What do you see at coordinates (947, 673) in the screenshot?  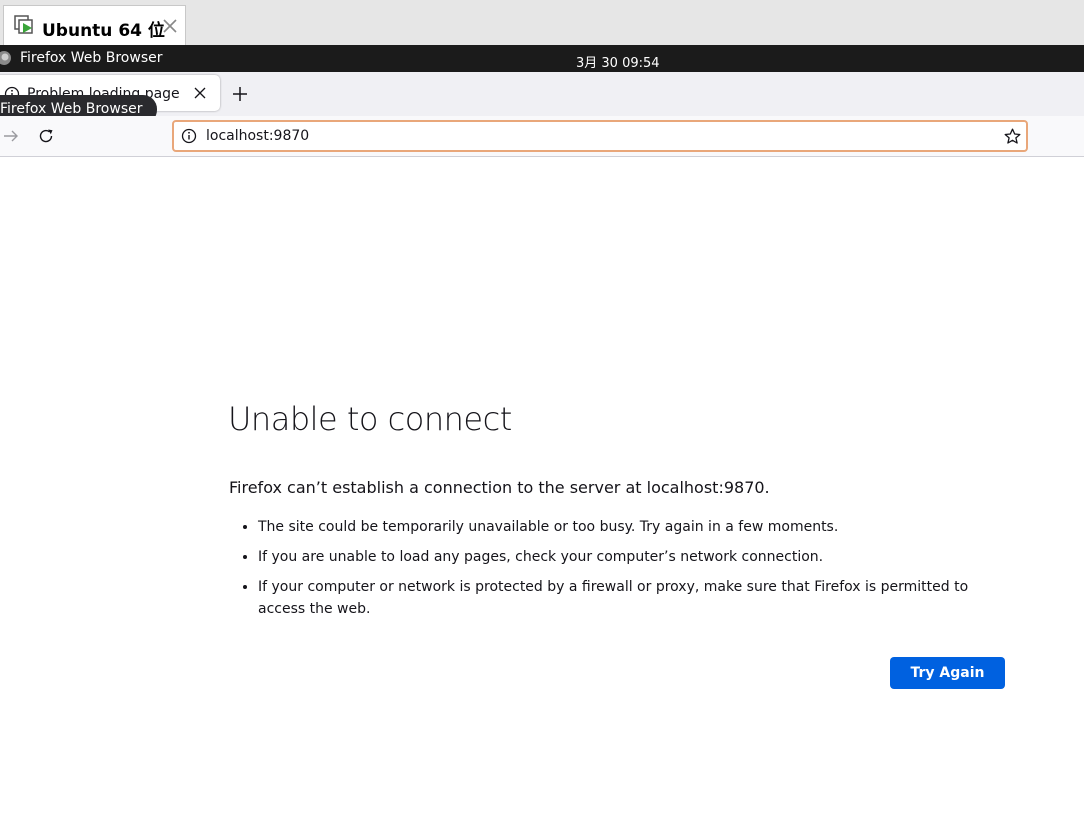 I see `try-again-button: Try Again` at bounding box center [947, 673].